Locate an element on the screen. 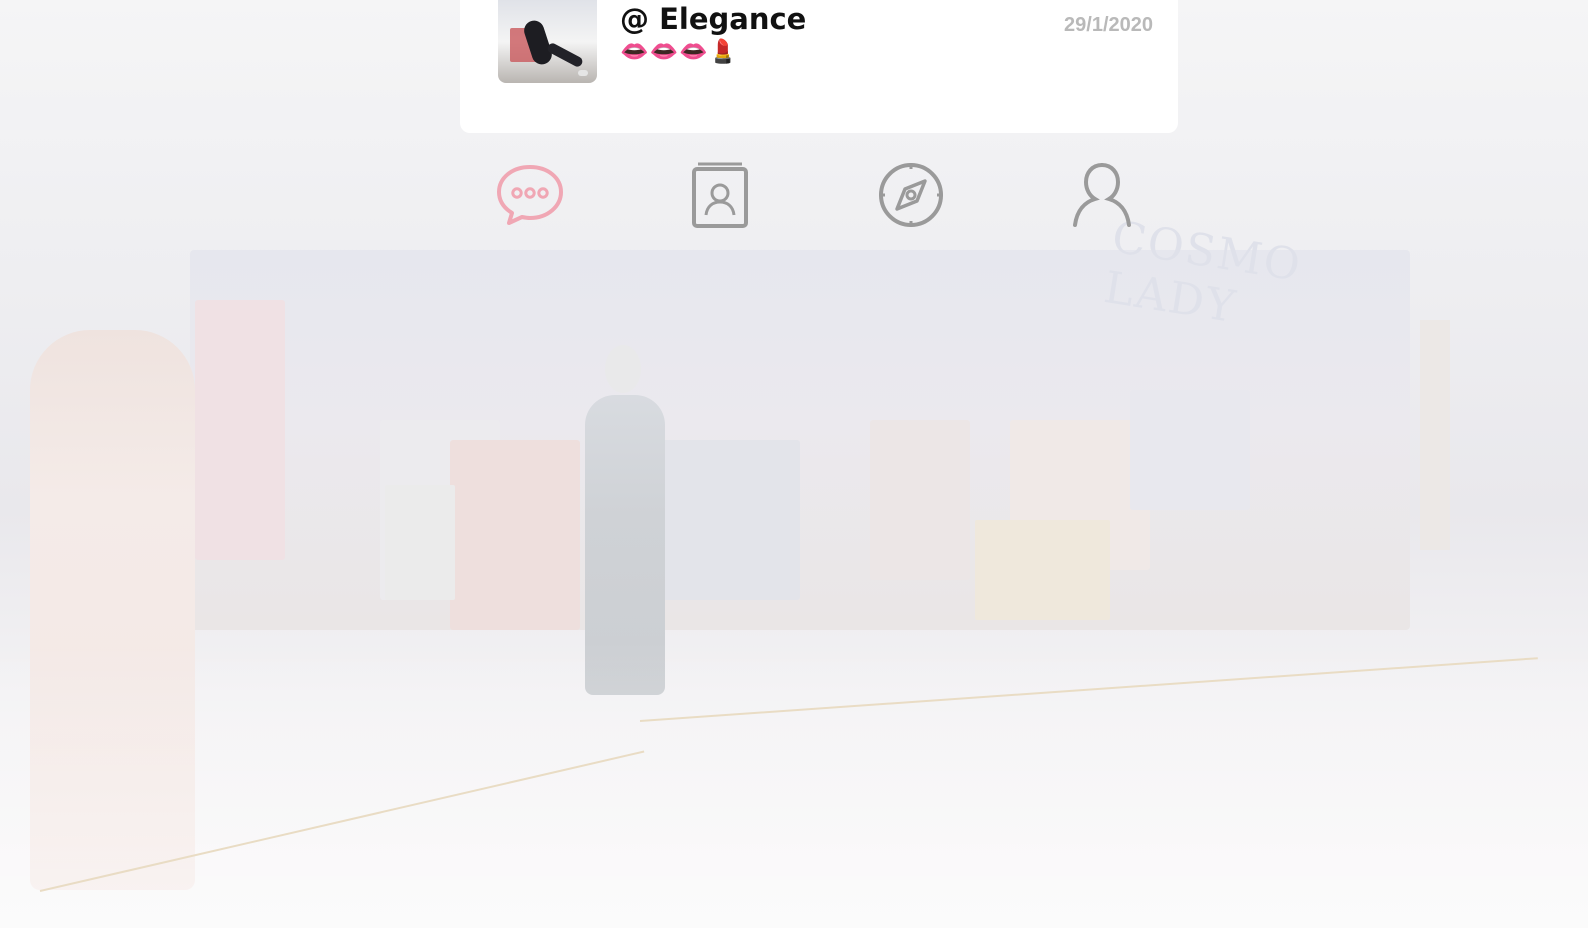  avatar is located at coordinates (547, 41).